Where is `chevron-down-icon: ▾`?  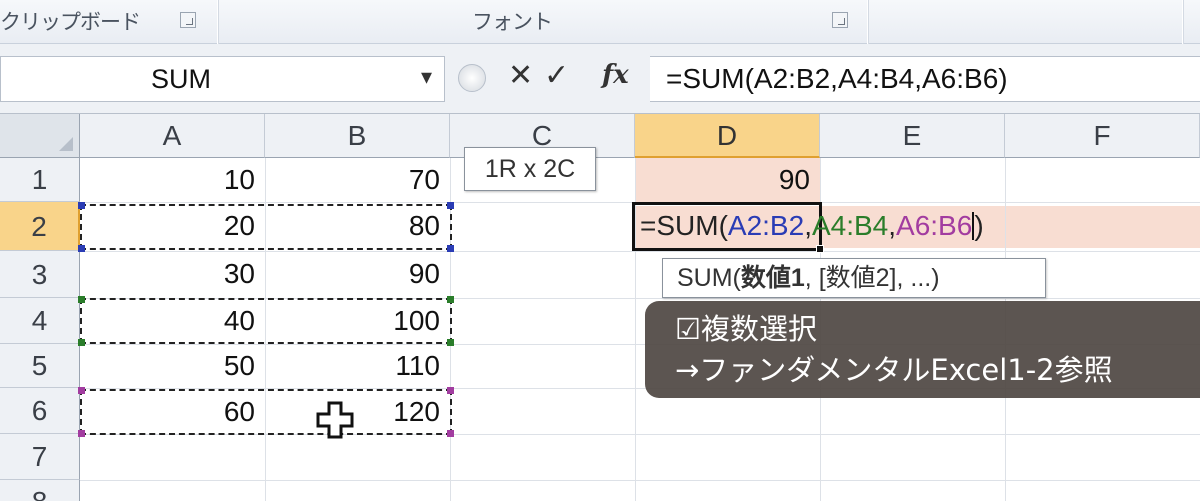 chevron-down-icon: ▾ is located at coordinates (426, 77).